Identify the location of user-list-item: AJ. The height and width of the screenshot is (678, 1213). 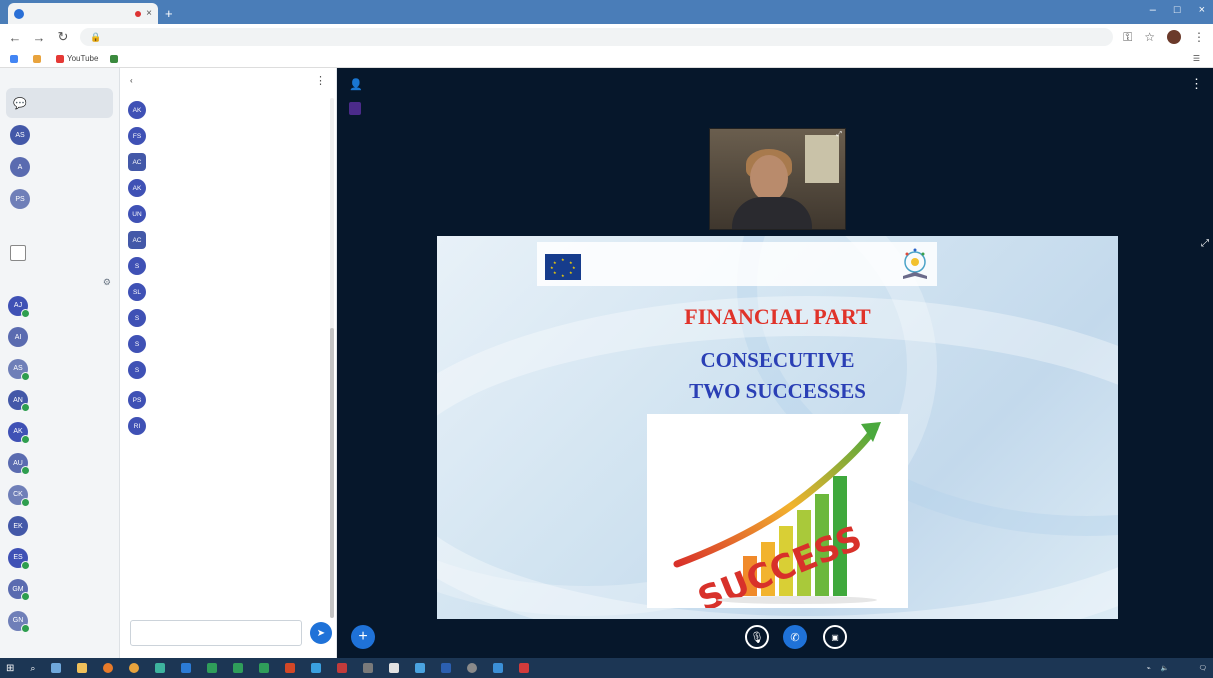
(59, 306).